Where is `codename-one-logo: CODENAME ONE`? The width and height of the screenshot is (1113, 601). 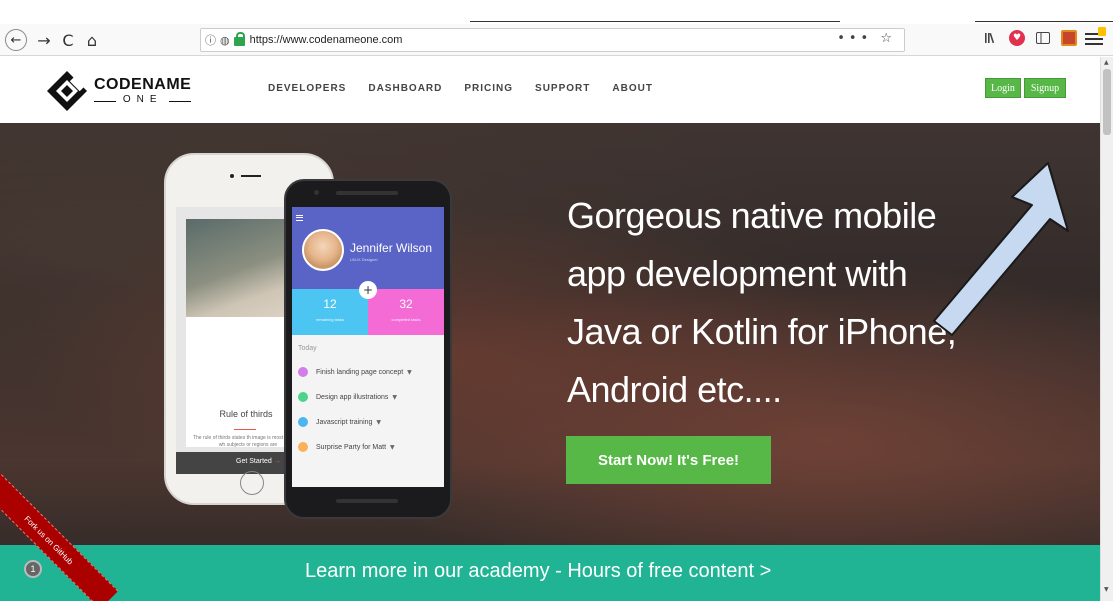 codename-one-logo: CODENAME ONE is located at coordinates (119, 91).